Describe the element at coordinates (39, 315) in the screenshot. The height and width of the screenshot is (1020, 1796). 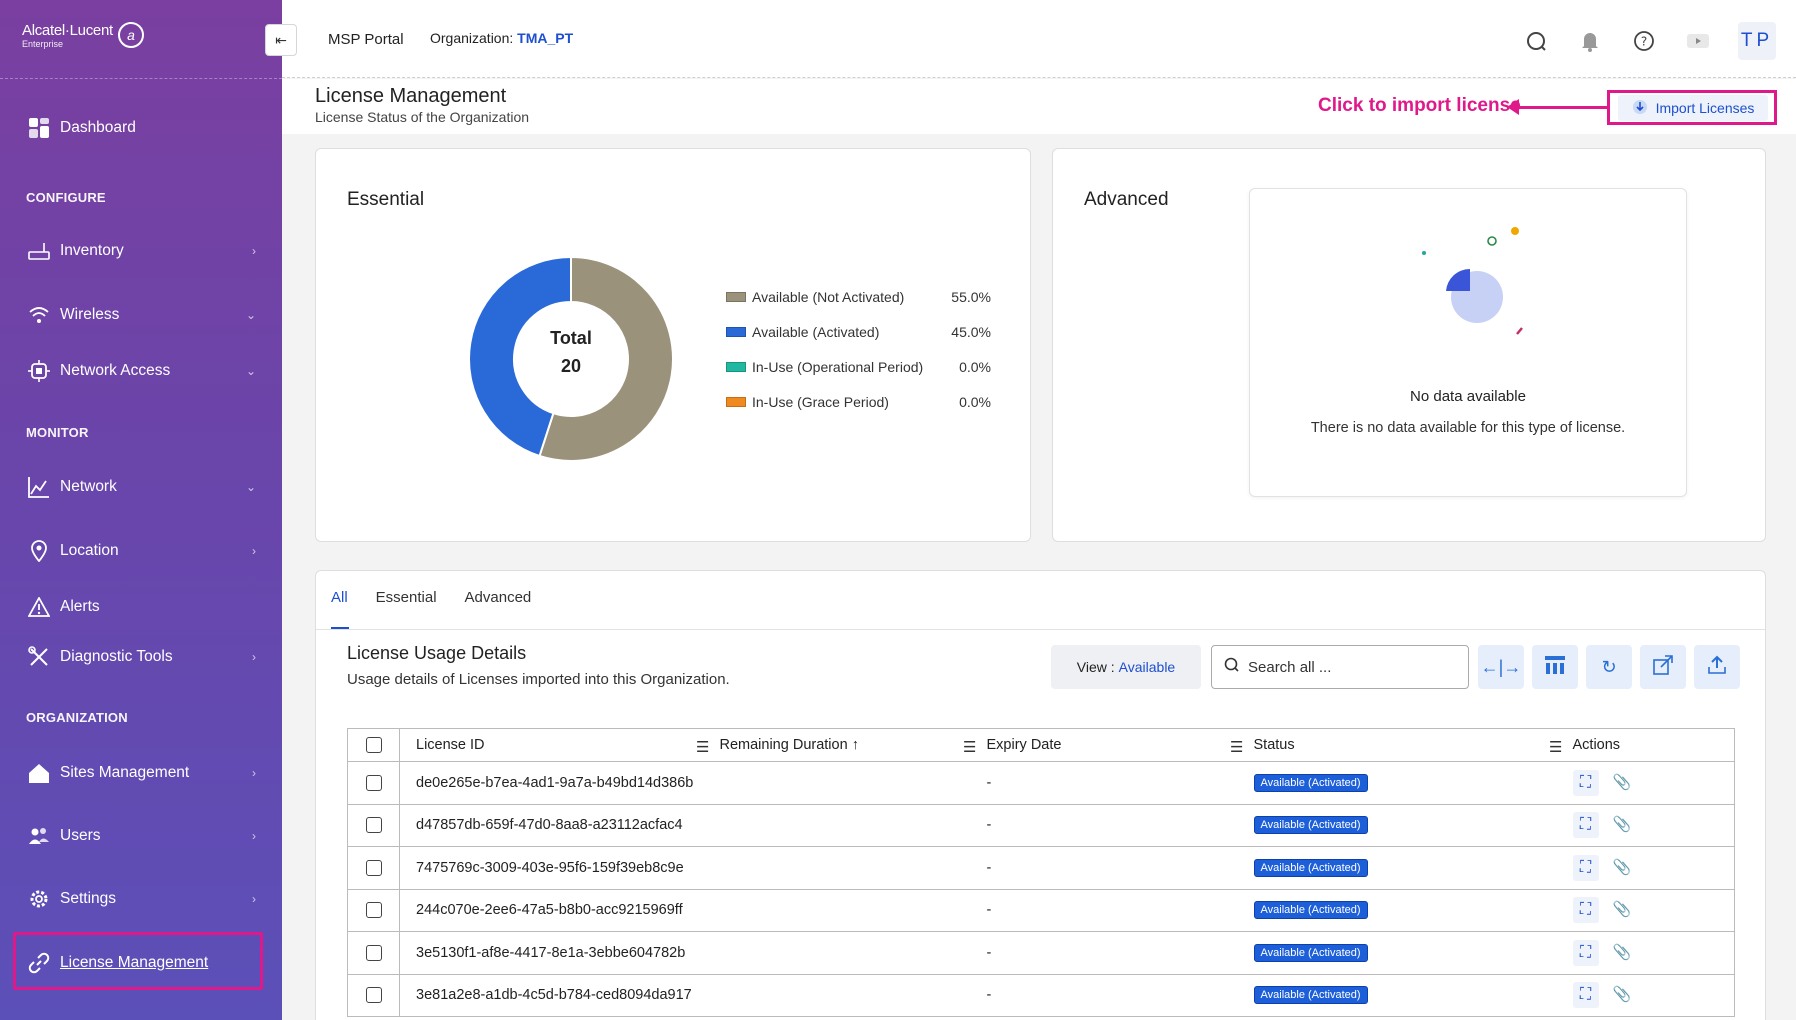
I see `wifi-icon` at that location.